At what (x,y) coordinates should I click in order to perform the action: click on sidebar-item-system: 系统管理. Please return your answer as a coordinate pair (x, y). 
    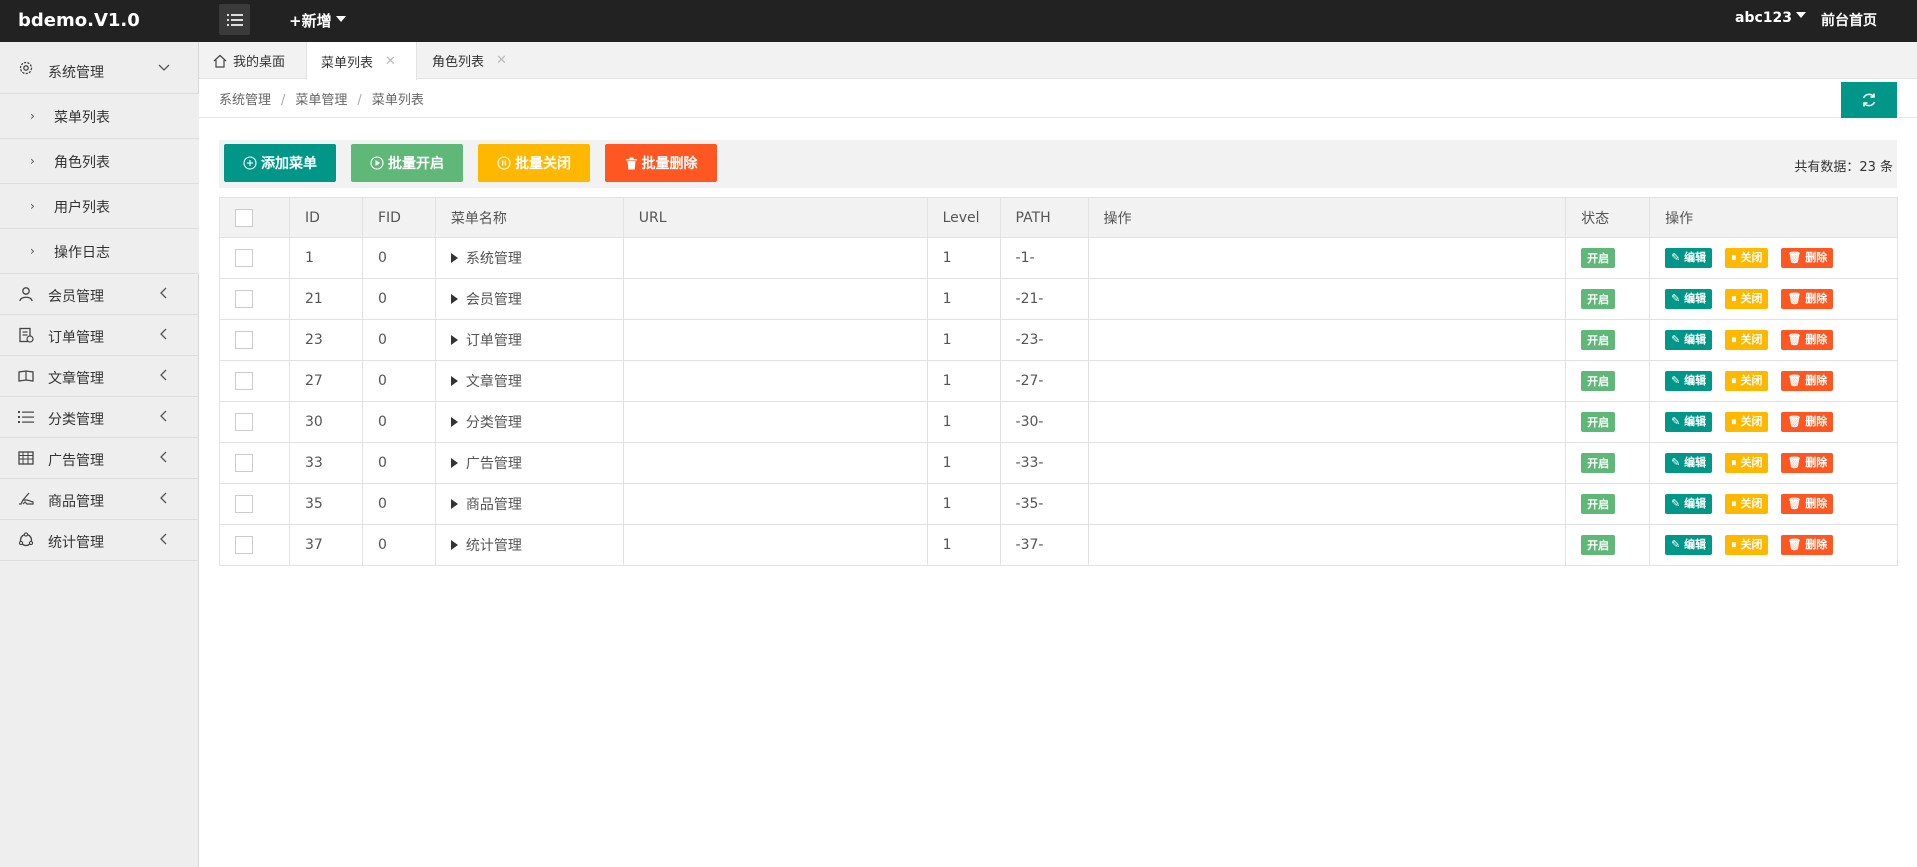
    Looking at the image, I should click on (99, 68).